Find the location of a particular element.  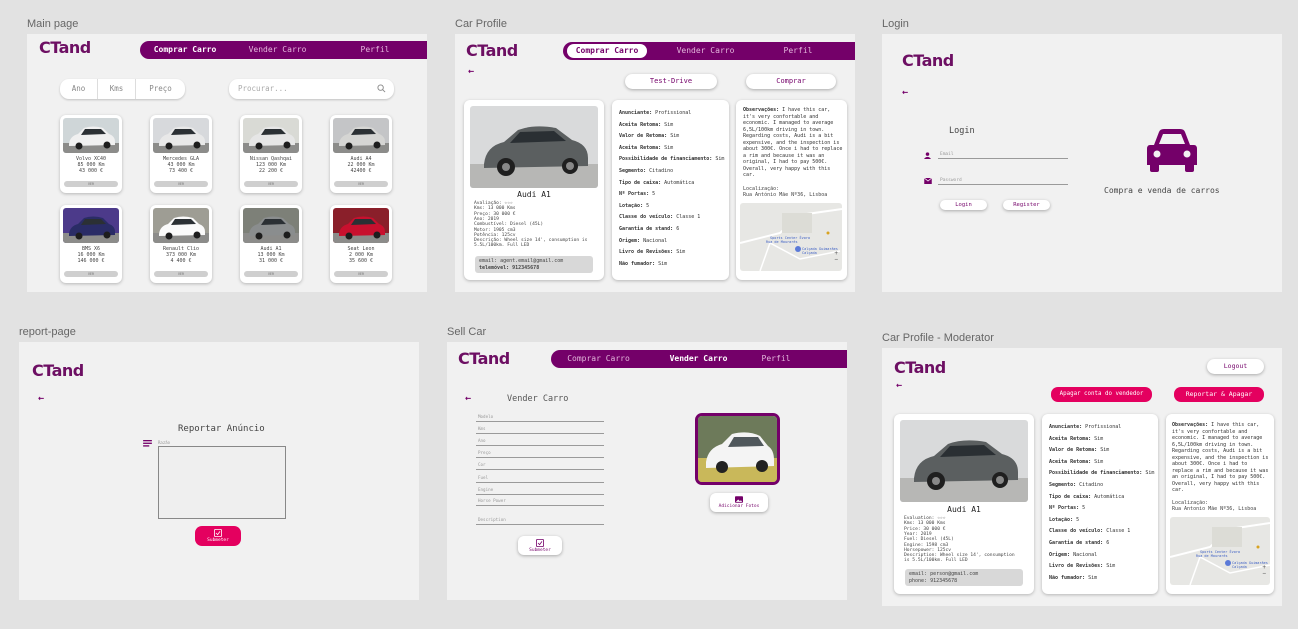

spec-line: Price: 30 000 € is located at coordinates (925, 529).